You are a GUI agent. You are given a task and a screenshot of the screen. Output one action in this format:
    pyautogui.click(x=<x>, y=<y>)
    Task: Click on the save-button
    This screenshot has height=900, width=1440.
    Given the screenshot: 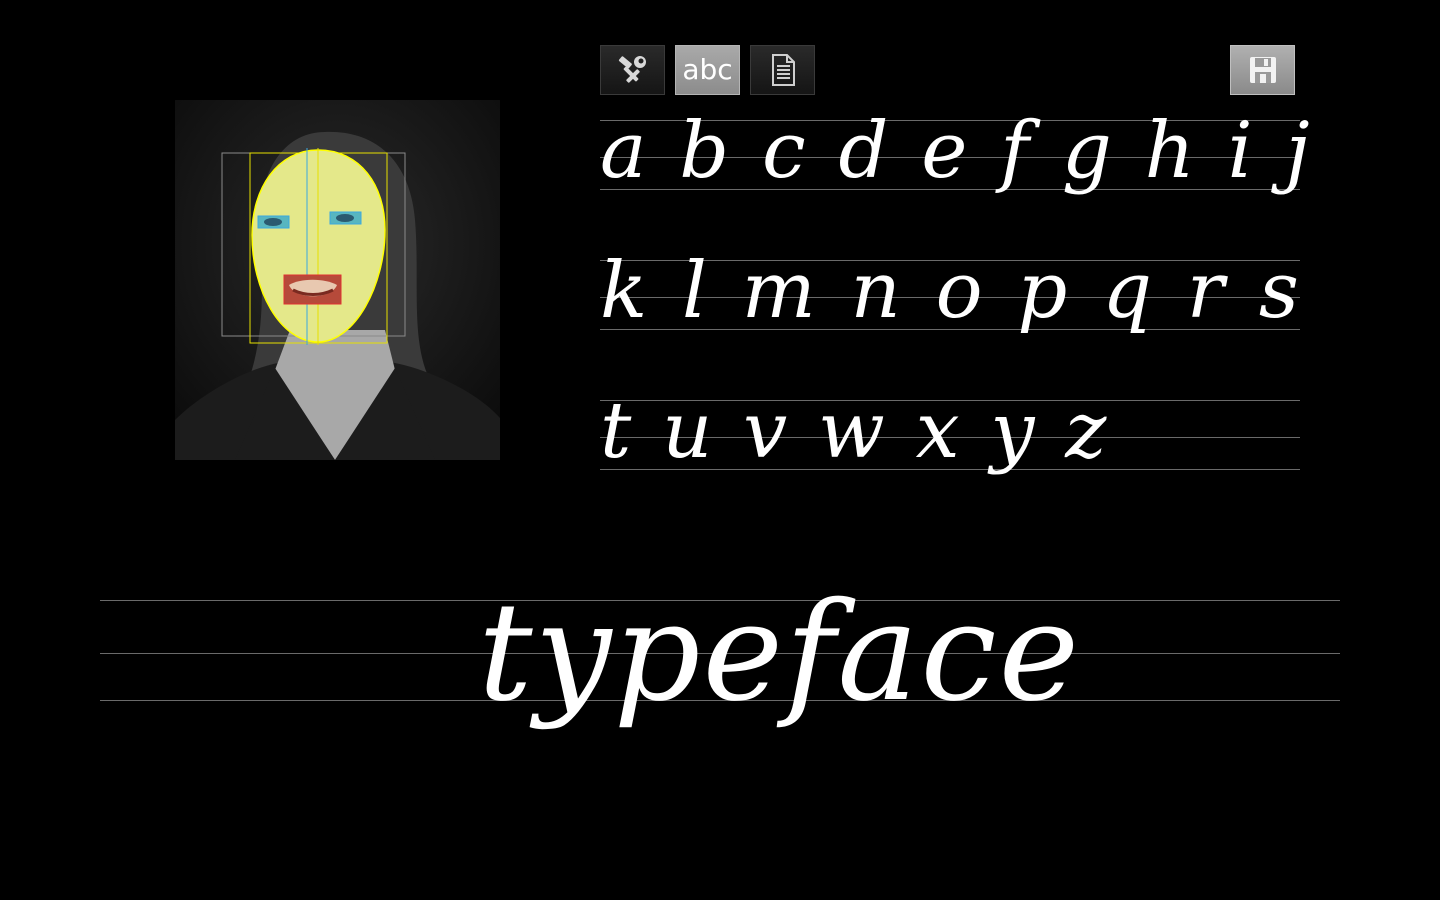 What is the action you would take?
    pyautogui.click(x=1262, y=70)
    